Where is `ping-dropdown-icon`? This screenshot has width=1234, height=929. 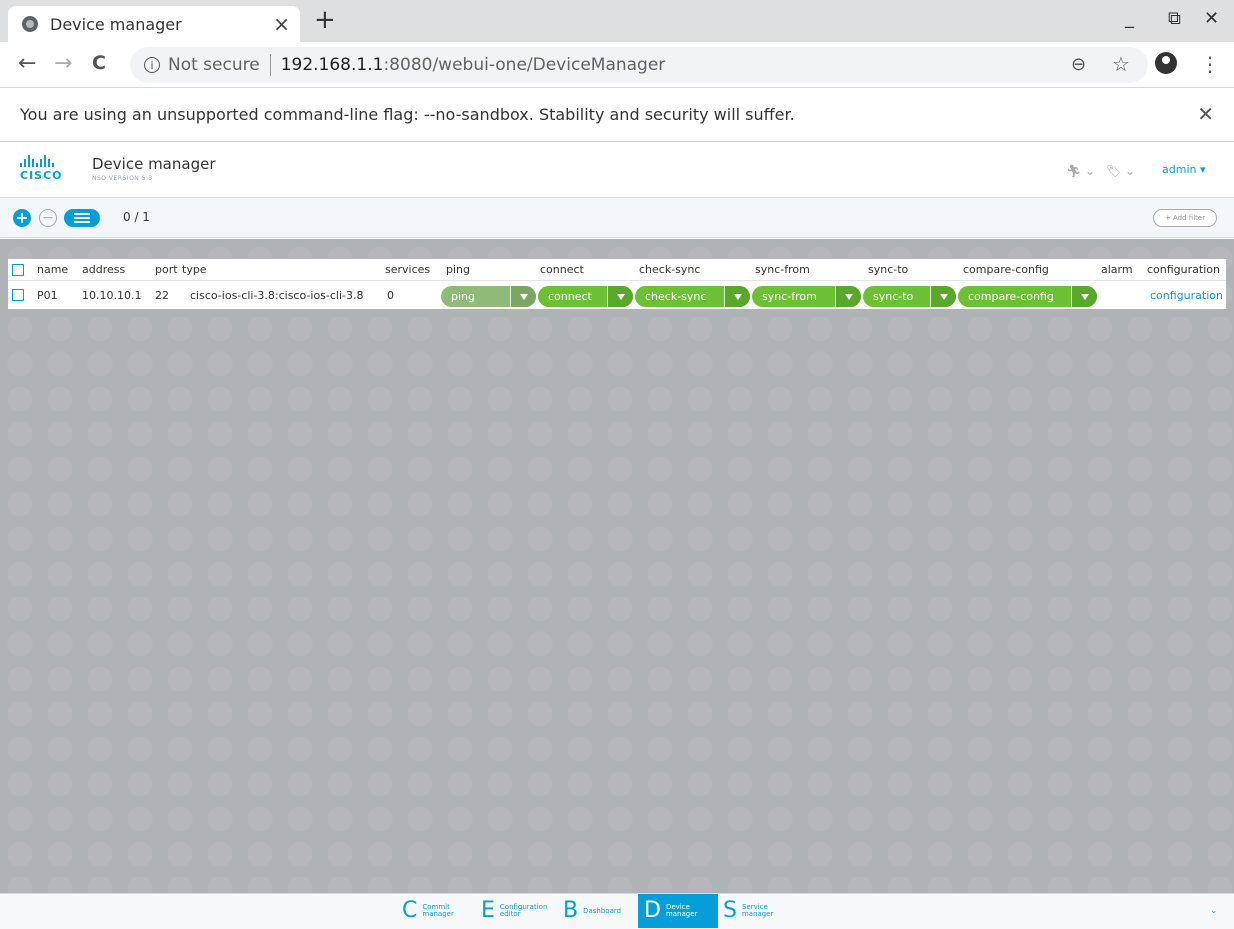 ping-dropdown-icon is located at coordinates (523, 296).